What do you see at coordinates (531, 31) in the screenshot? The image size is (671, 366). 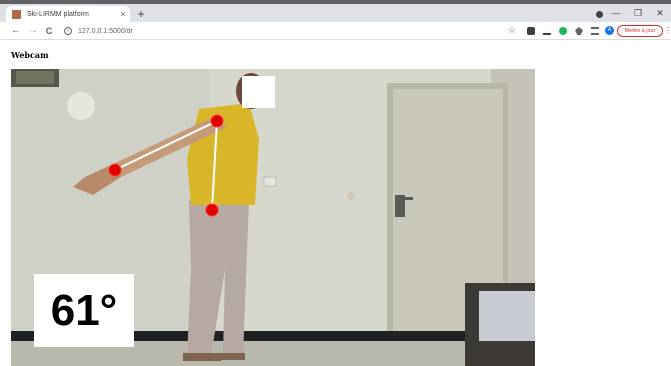 I see `extension-1-icon` at bounding box center [531, 31].